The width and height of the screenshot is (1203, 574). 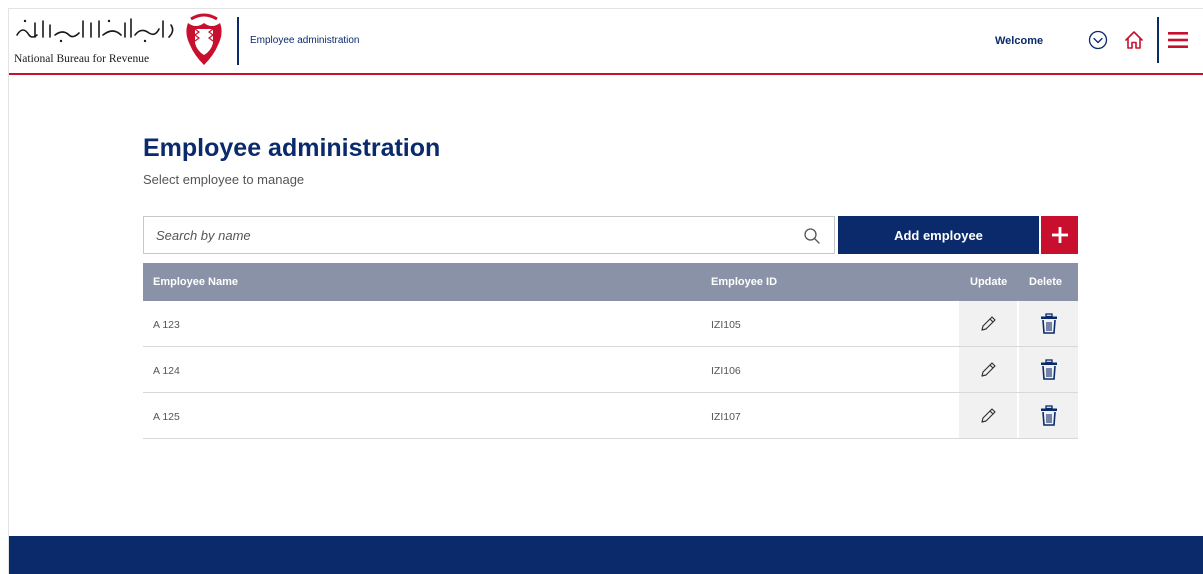 I want to click on account-dropdown-button, so click(x=1098, y=40).